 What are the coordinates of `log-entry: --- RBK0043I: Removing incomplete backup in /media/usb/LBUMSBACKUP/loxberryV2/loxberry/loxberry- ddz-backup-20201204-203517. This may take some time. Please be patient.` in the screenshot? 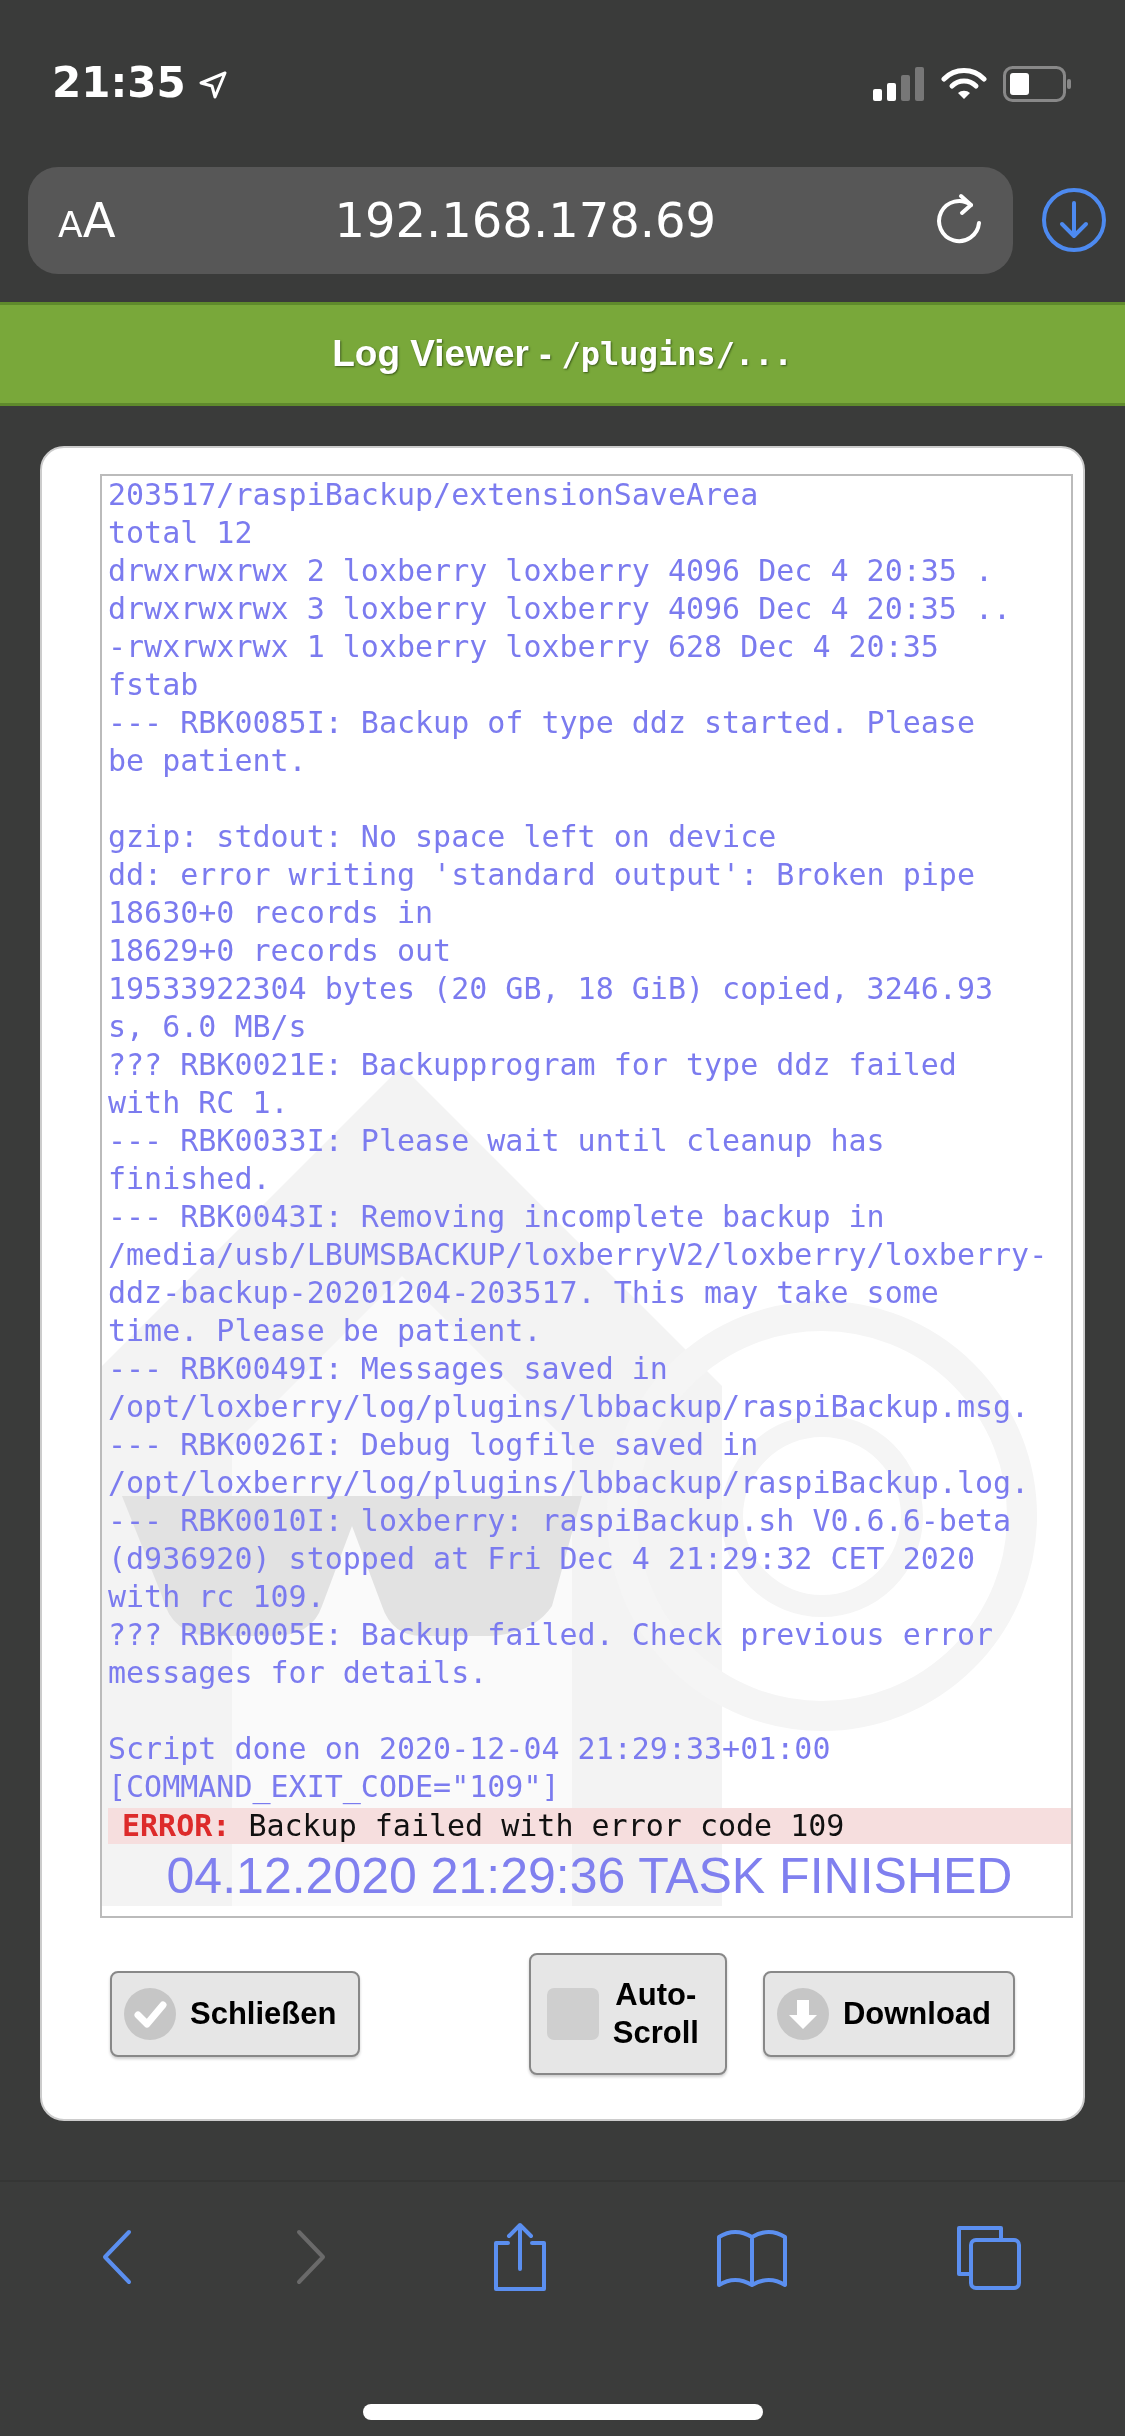 It's located at (578, 1274).